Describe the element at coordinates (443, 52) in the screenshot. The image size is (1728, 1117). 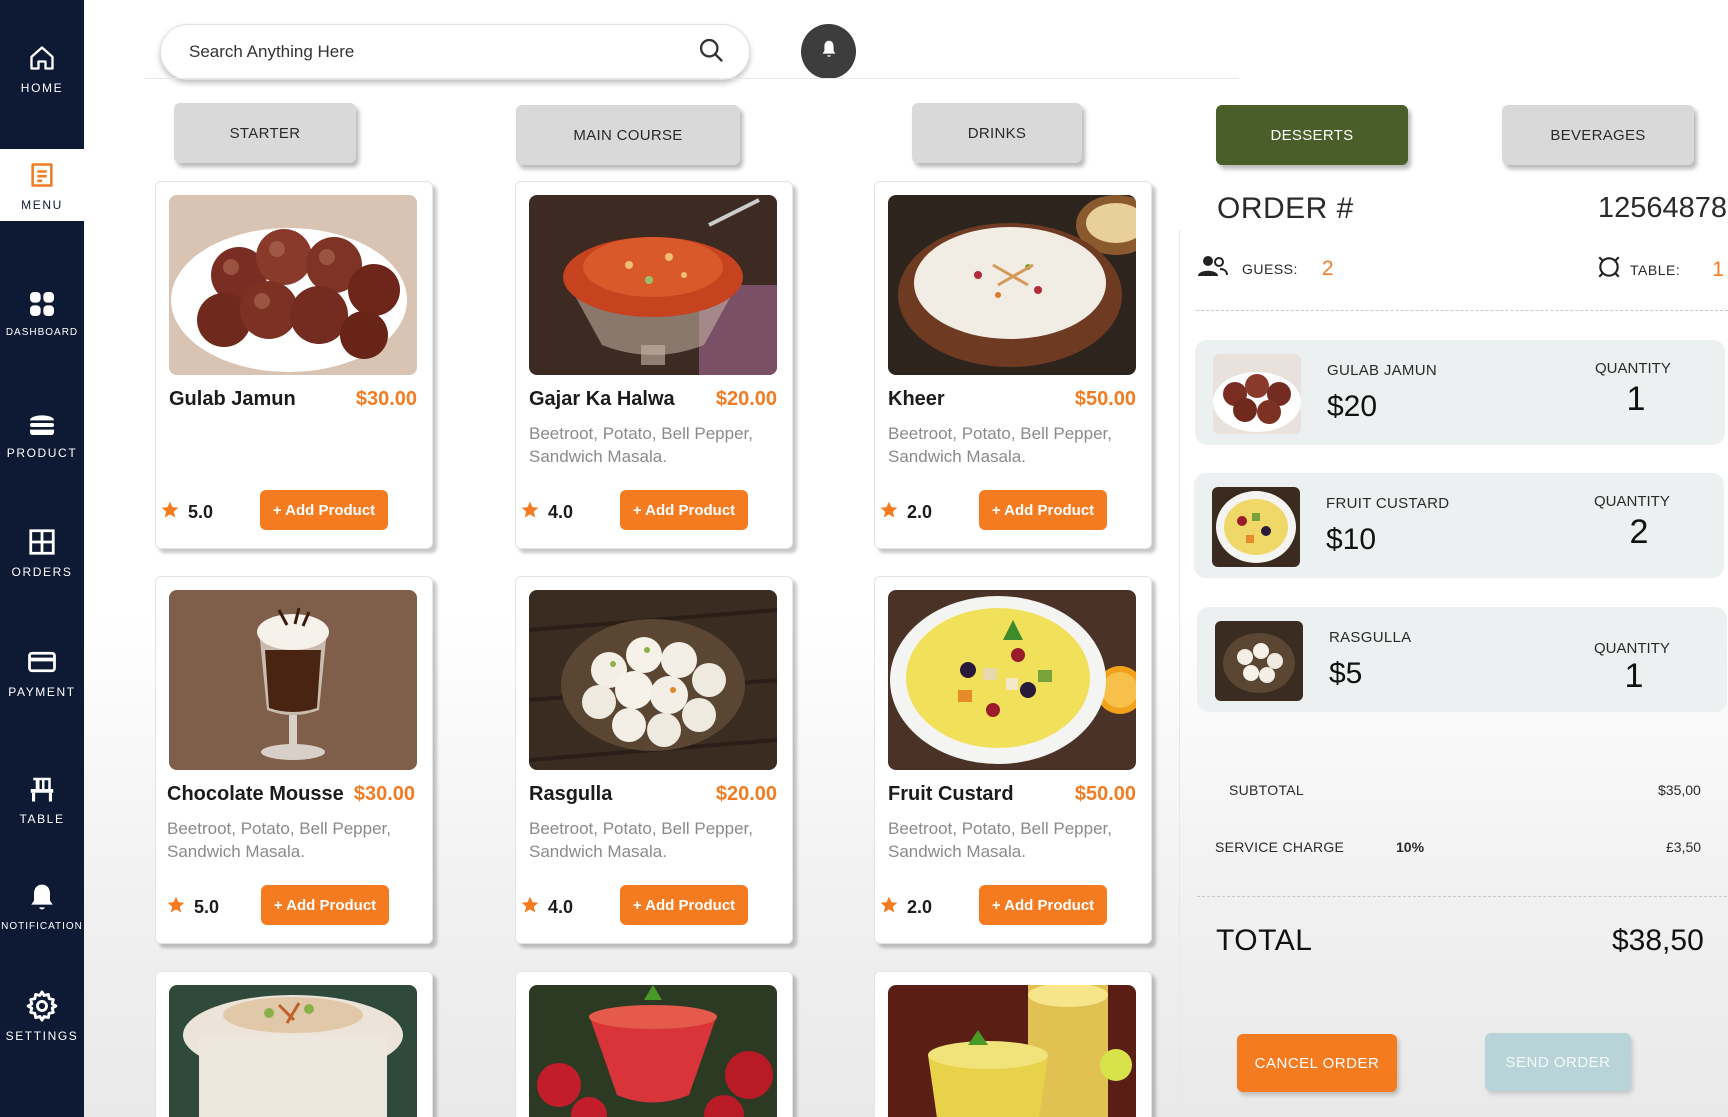
I see `search-input` at that location.